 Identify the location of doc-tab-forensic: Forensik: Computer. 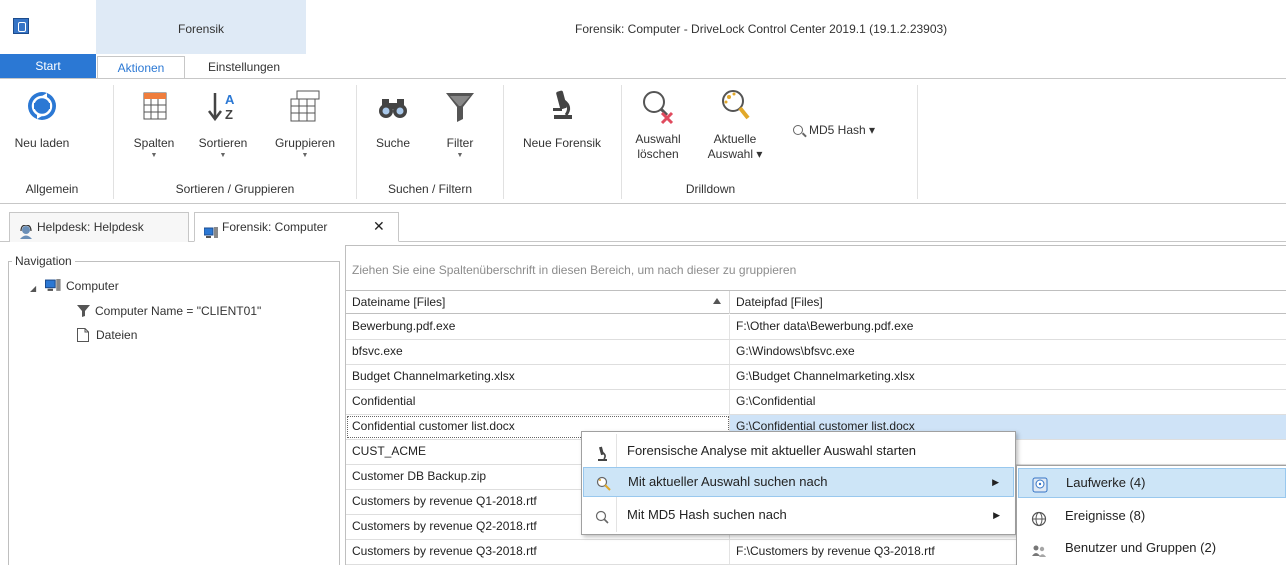
(296, 227).